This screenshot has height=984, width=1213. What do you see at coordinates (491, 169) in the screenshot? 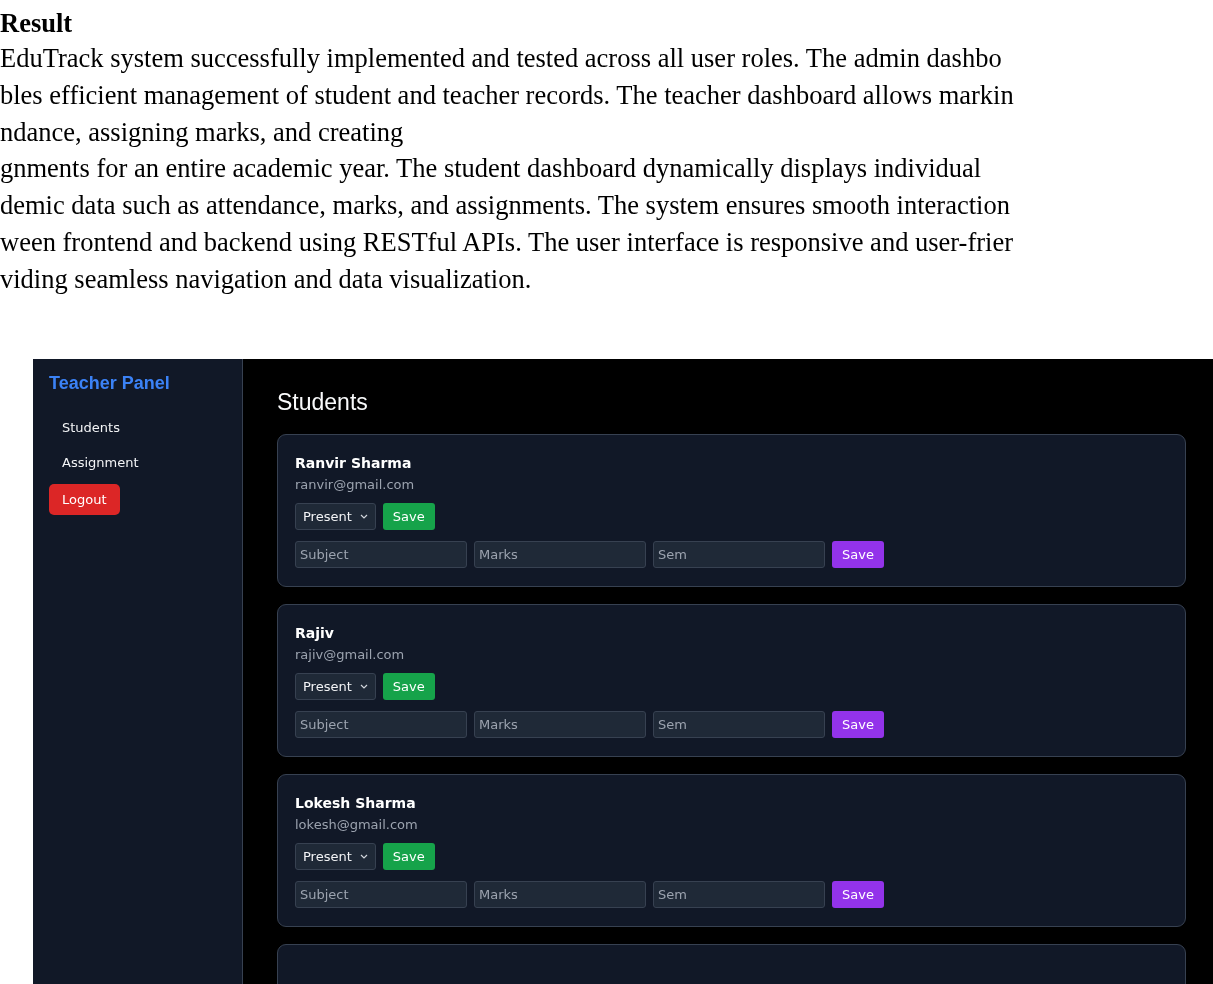
I see `paragraph-line: gnments for an entire academic year. The student dashboard dynamically displays individual` at bounding box center [491, 169].